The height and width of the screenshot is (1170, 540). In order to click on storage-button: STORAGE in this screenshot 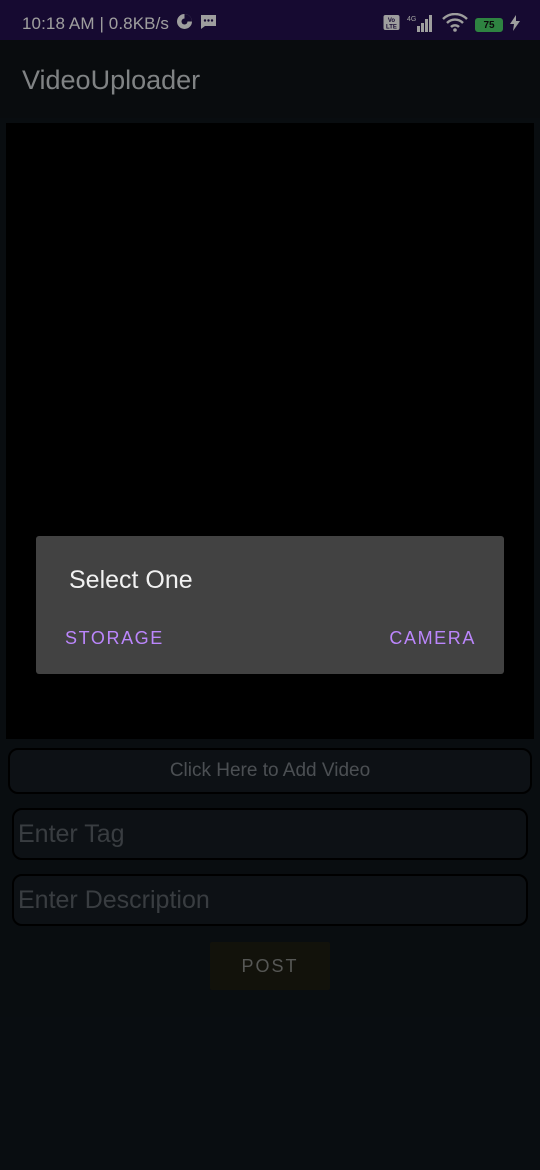, I will do `click(114, 638)`.